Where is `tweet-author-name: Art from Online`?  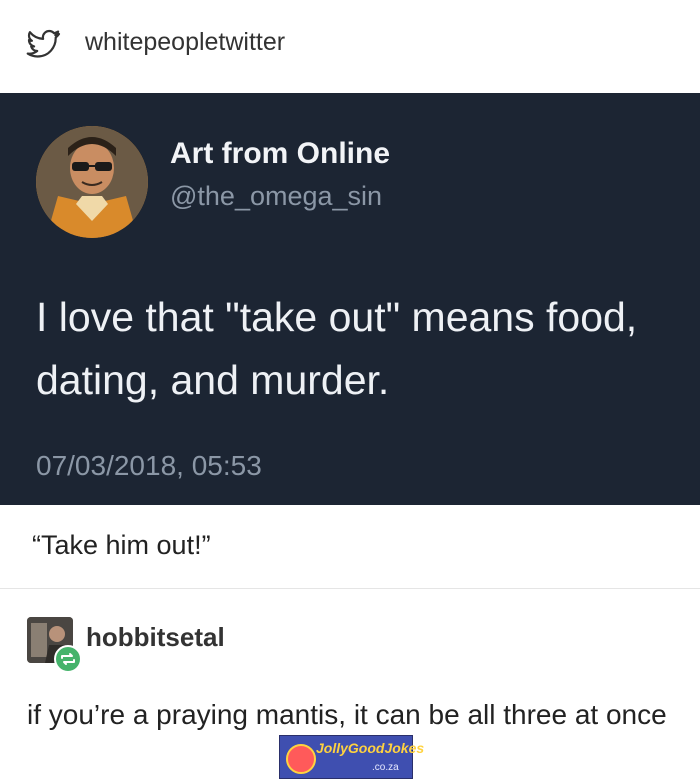 tweet-author-name: Art from Online is located at coordinates (280, 154).